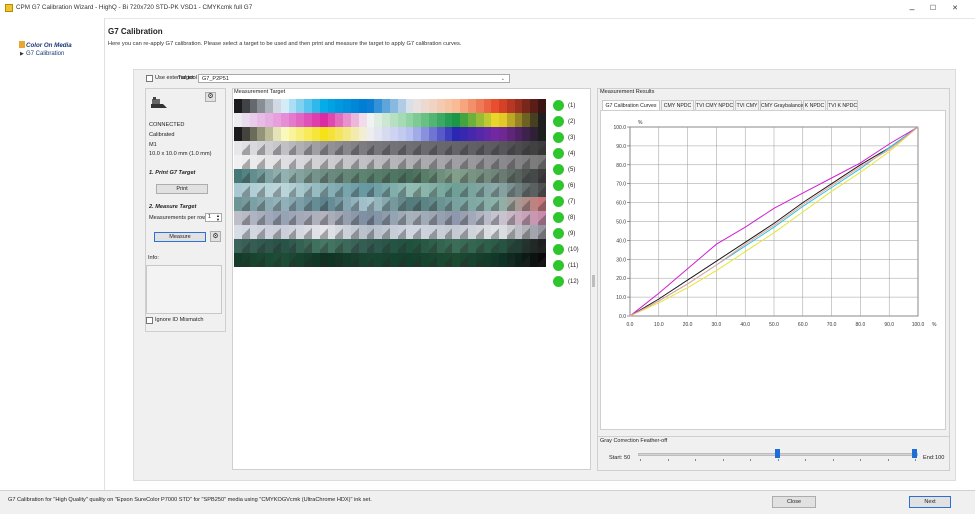 Image resolution: width=975 pixels, height=514 pixels. What do you see at coordinates (677, 105) in the screenshot?
I see `tab-cmy-npdc: CMY NPDC` at bounding box center [677, 105].